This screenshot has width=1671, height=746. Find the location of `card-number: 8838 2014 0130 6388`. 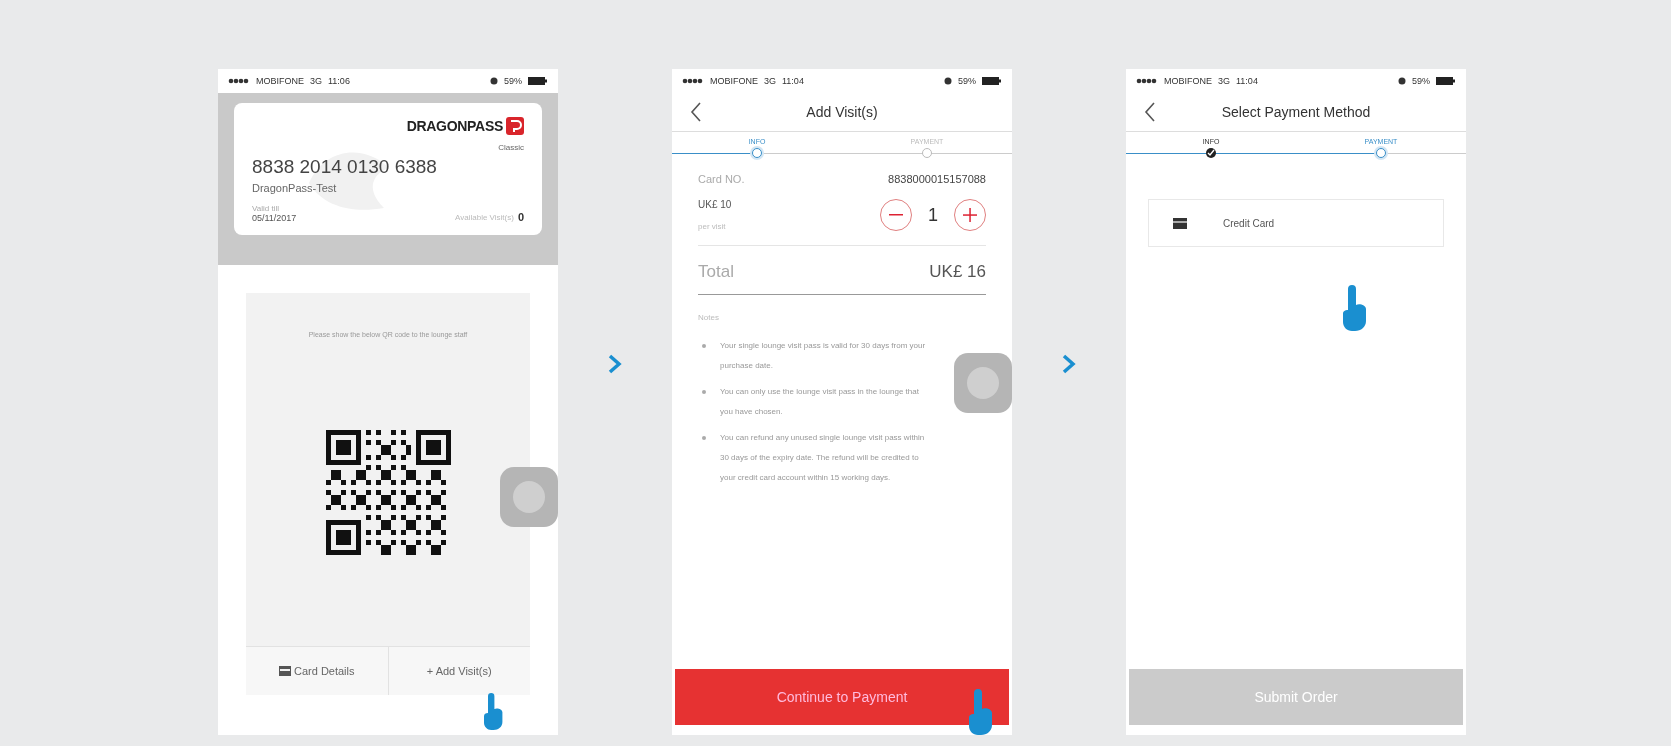

card-number: 8838 2014 0130 6388 is located at coordinates (345, 167).